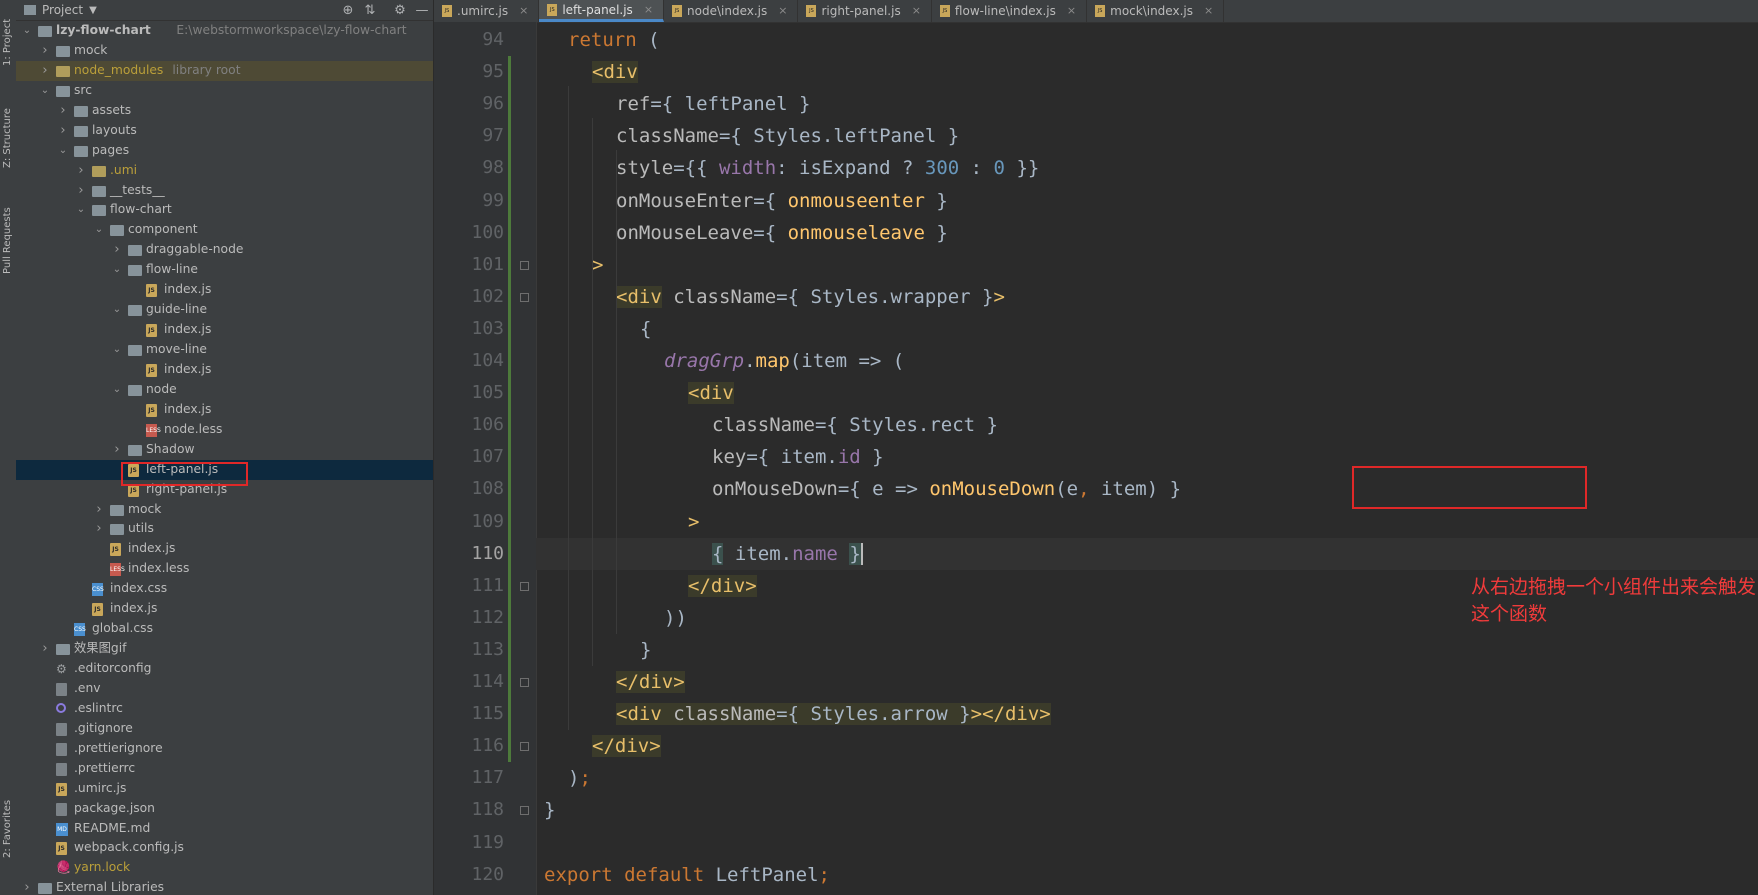 The image size is (1758, 895). Describe the element at coordinates (579, 778) in the screenshot. I see `code-line: );` at that location.